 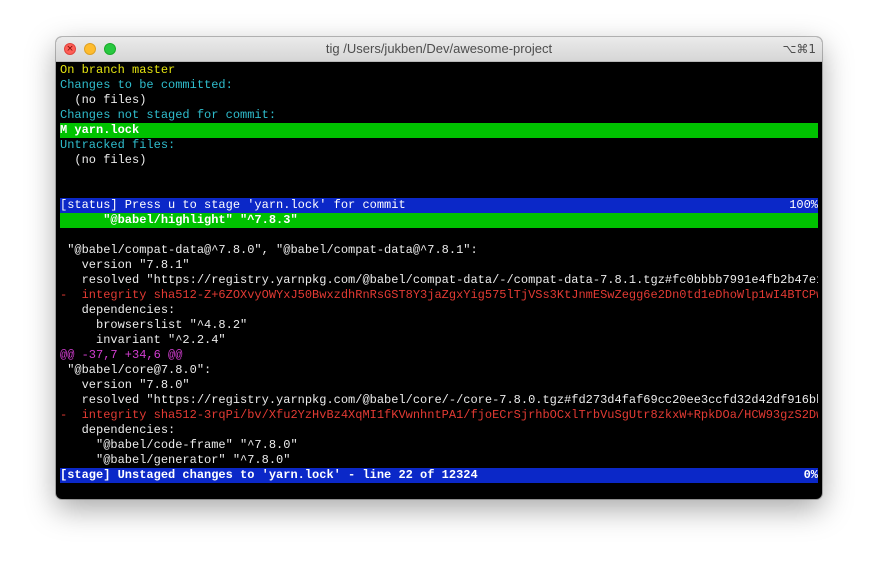 What do you see at coordinates (803, 205) in the screenshot?
I see `status-statusbar-percent: 100%` at bounding box center [803, 205].